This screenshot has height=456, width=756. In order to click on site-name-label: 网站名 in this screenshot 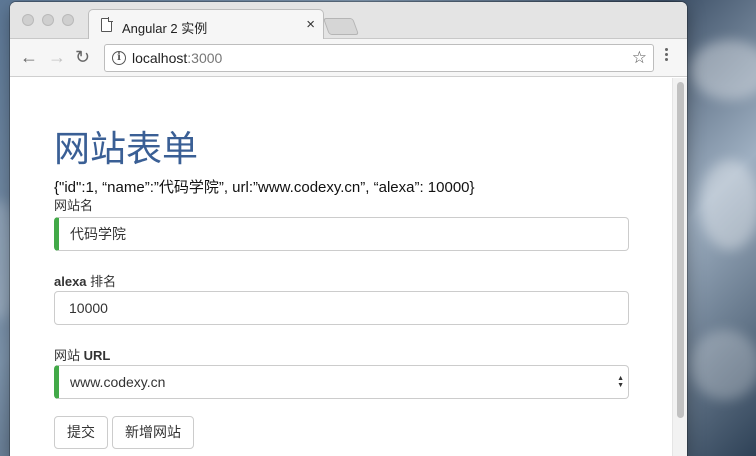, I will do `click(74, 205)`.